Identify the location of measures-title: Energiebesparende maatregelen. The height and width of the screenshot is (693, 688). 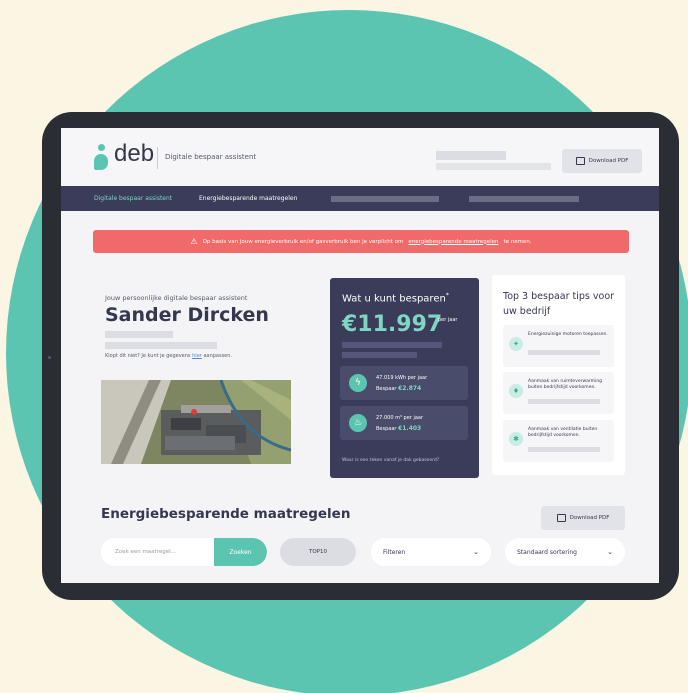
(226, 514).